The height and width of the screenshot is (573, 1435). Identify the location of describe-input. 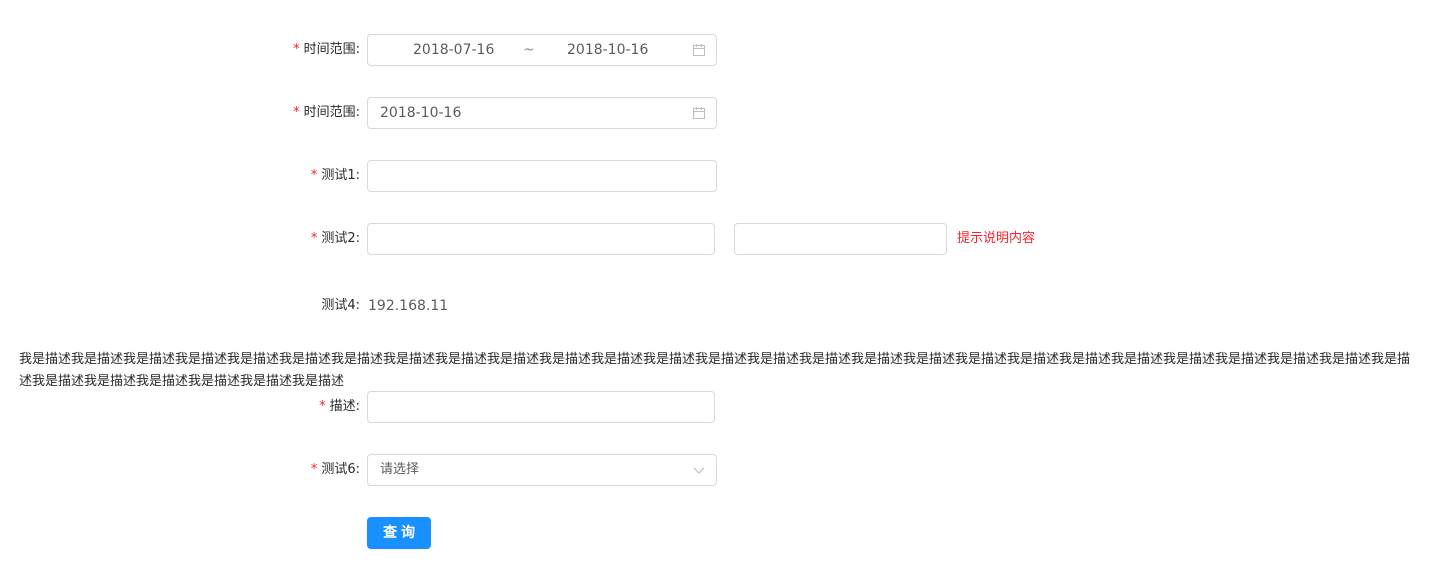
(541, 407).